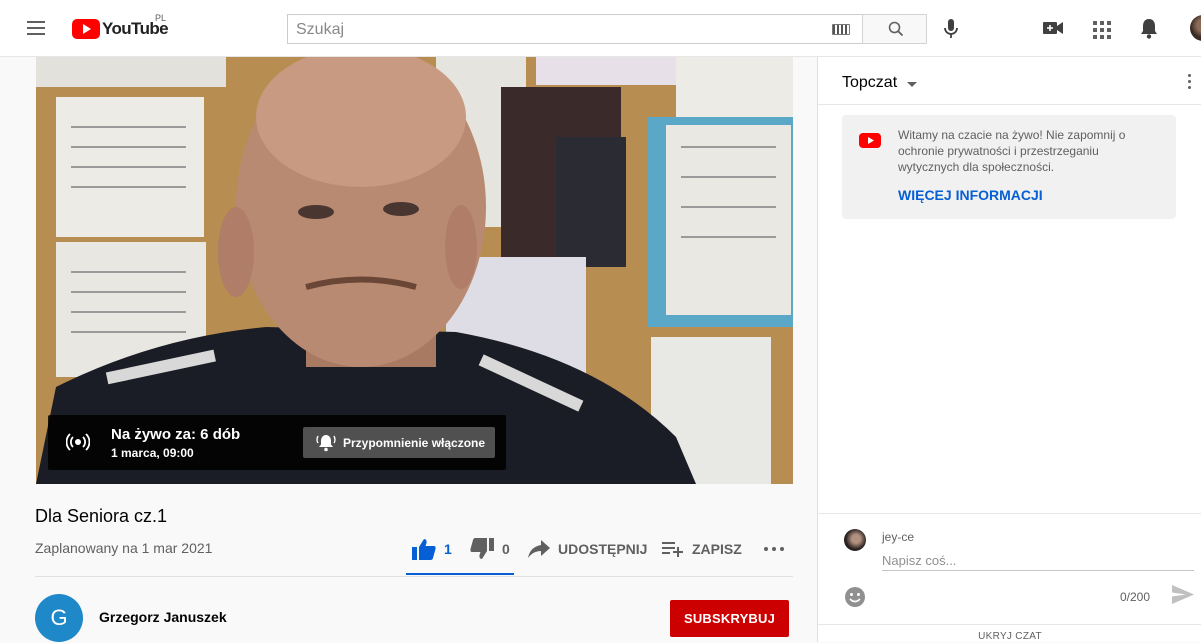 This screenshot has height=643, width=1201. Describe the element at coordinates (1009, 81) in the screenshot. I see `chat-header: Topczat` at that location.